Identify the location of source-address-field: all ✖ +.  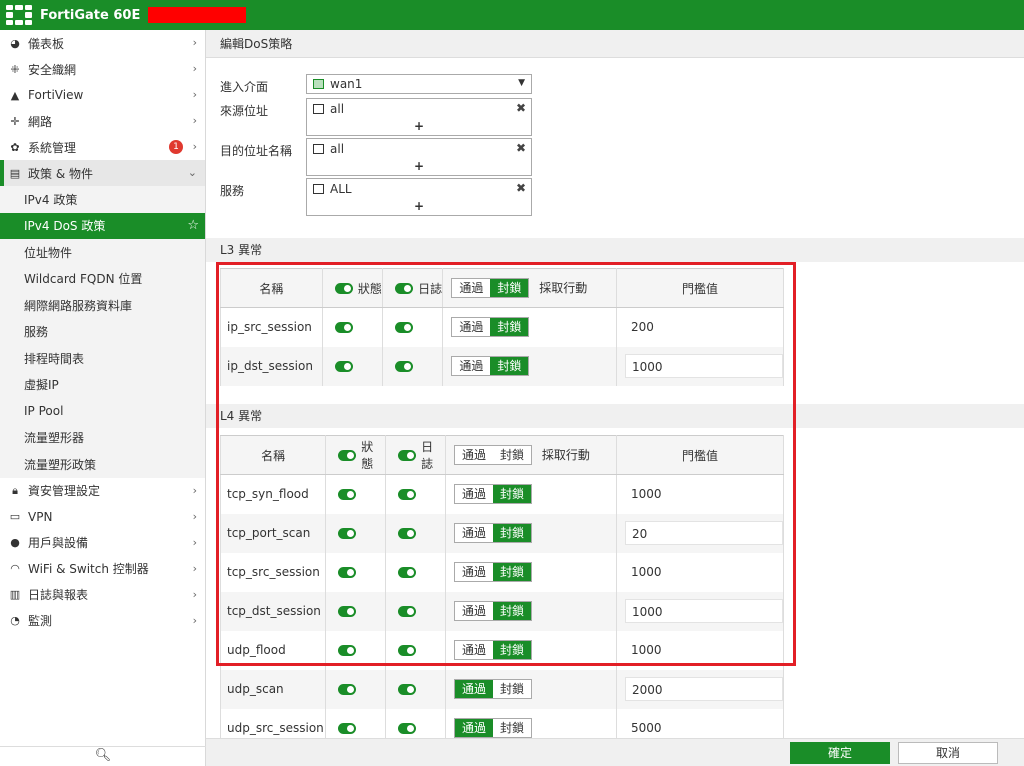
(419, 117).